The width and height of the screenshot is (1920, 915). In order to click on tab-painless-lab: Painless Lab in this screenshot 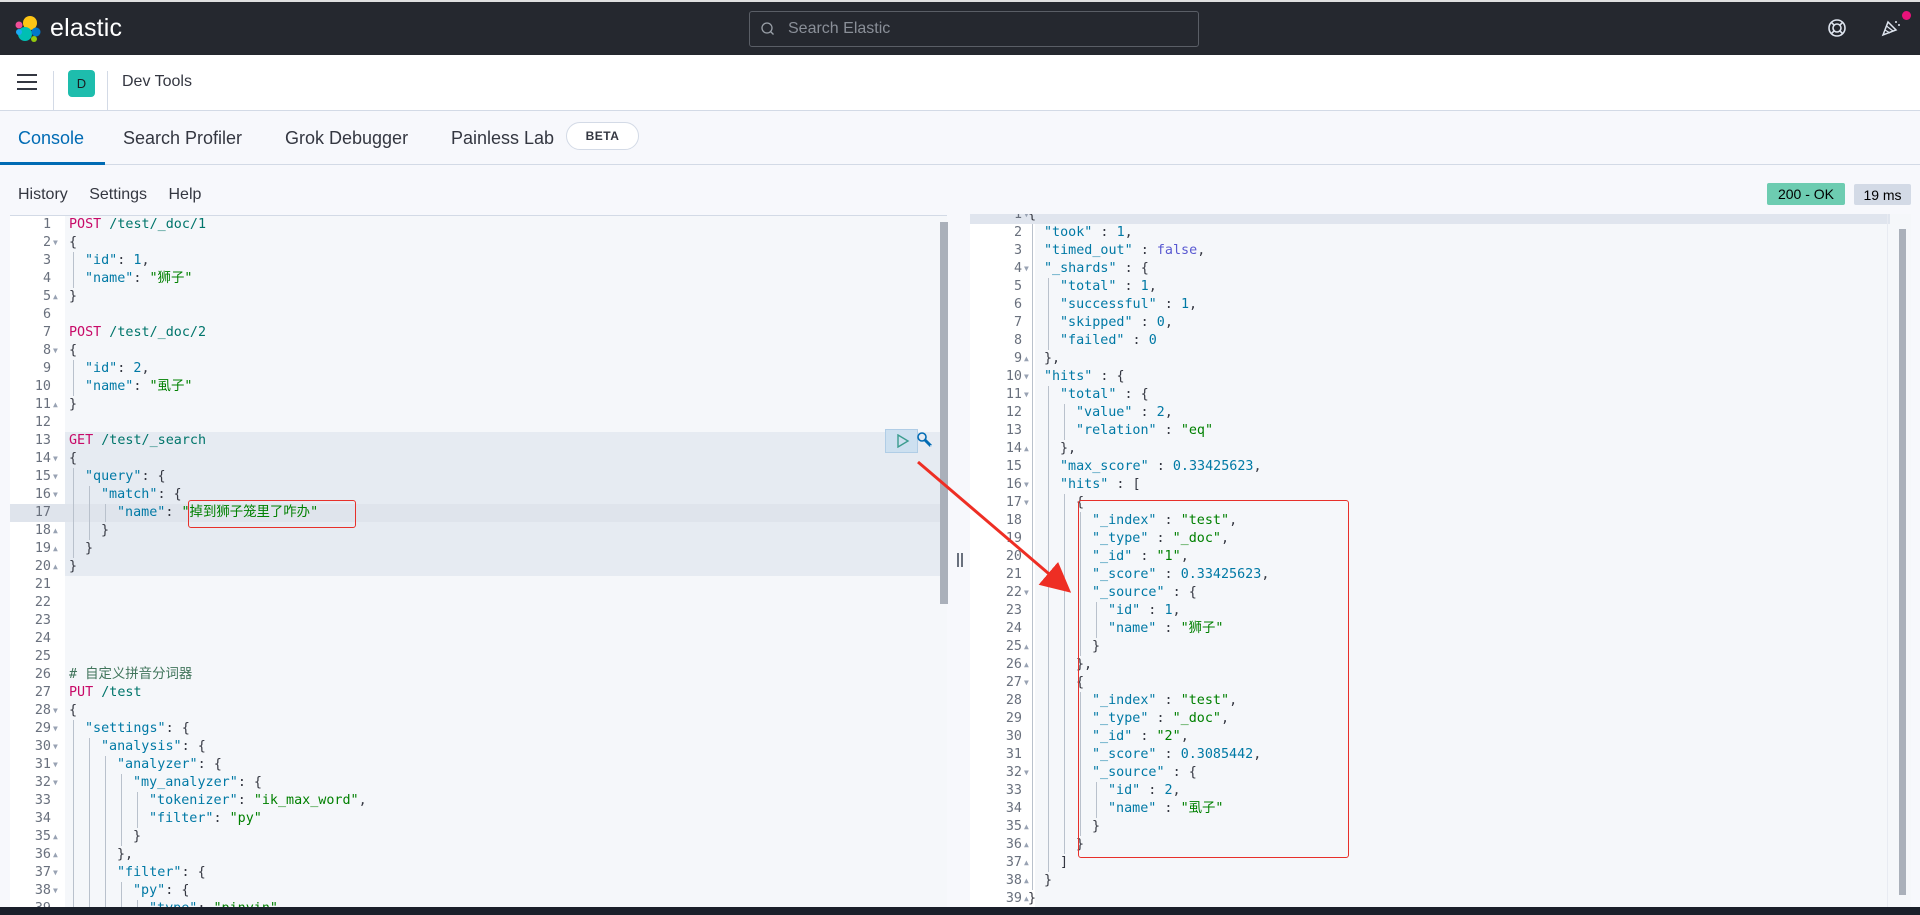, I will do `click(502, 138)`.